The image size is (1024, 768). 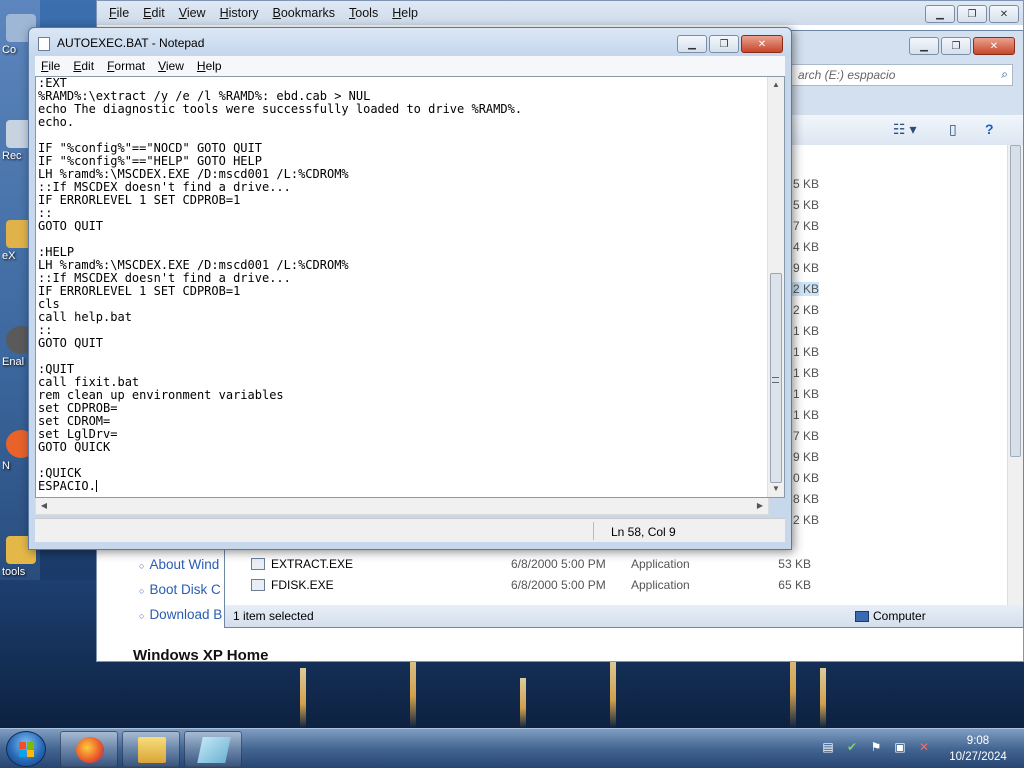 I want to click on taskbar-firefox, so click(x=89, y=749).